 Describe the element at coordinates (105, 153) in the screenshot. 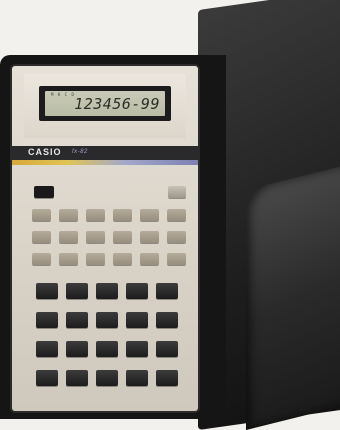

I see `brand-strip: CASIO fx-82` at that location.